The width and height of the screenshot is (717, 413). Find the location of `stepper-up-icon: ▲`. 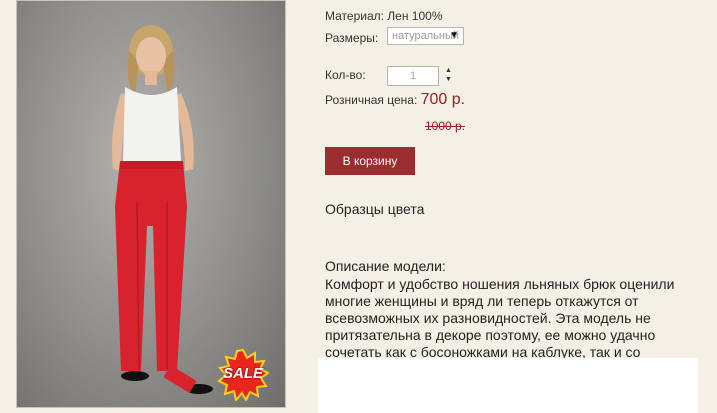

stepper-up-icon: ▲ is located at coordinates (449, 70).